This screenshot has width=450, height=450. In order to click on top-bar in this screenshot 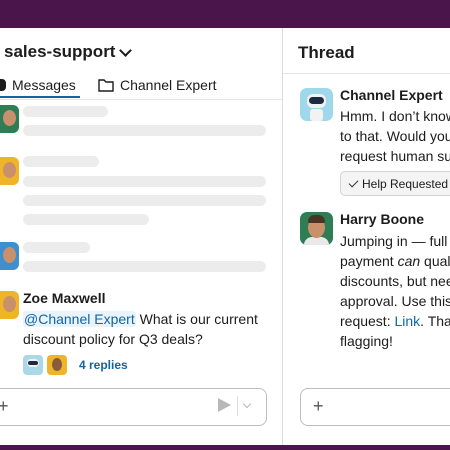, I will do `click(225, 14)`.